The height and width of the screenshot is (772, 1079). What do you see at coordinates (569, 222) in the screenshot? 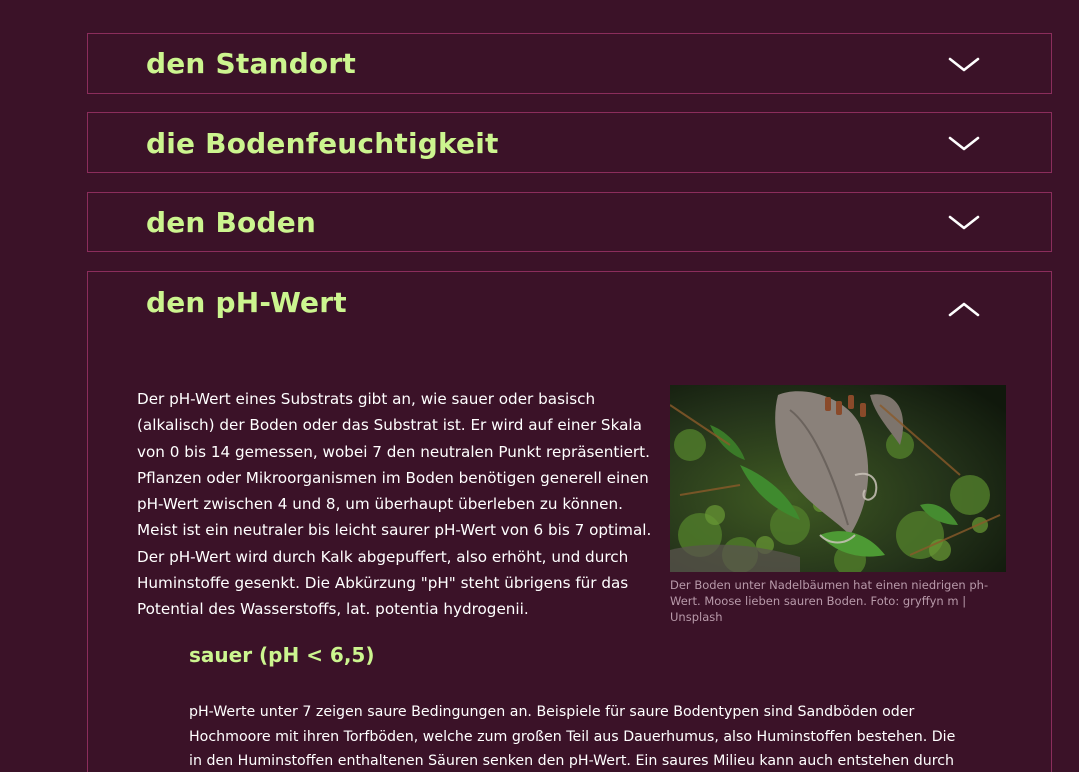
I see `accordion-item-boden: den Boden` at bounding box center [569, 222].